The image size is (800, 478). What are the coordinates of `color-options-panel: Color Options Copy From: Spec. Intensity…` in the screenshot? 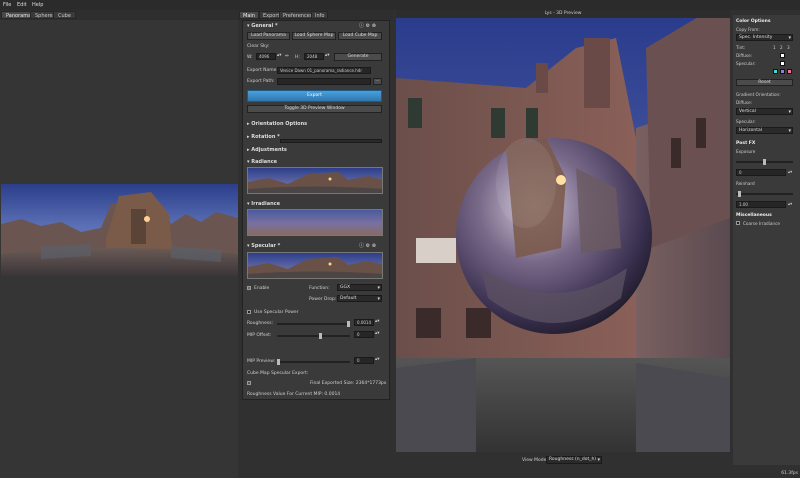 It's located at (766, 240).